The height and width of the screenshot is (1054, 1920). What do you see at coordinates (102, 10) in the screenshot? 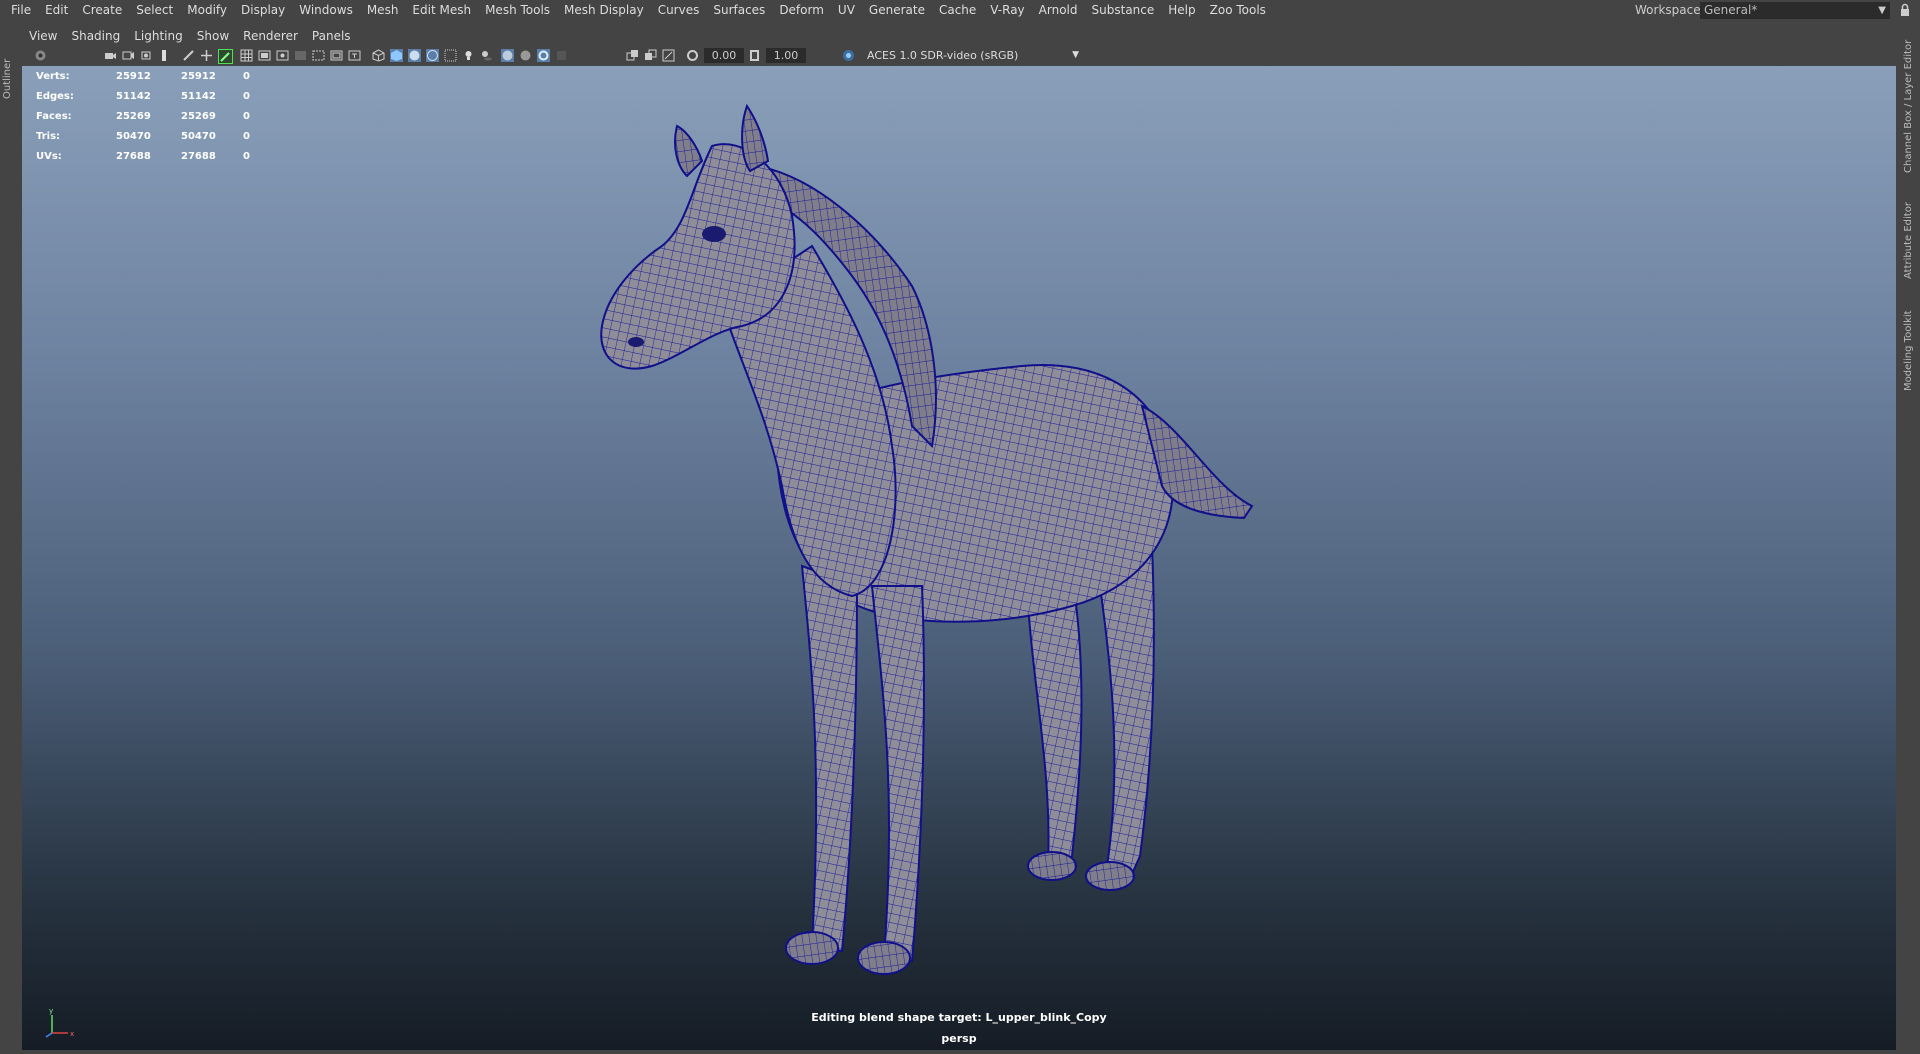
I see `menu-create: Create` at bounding box center [102, 10].